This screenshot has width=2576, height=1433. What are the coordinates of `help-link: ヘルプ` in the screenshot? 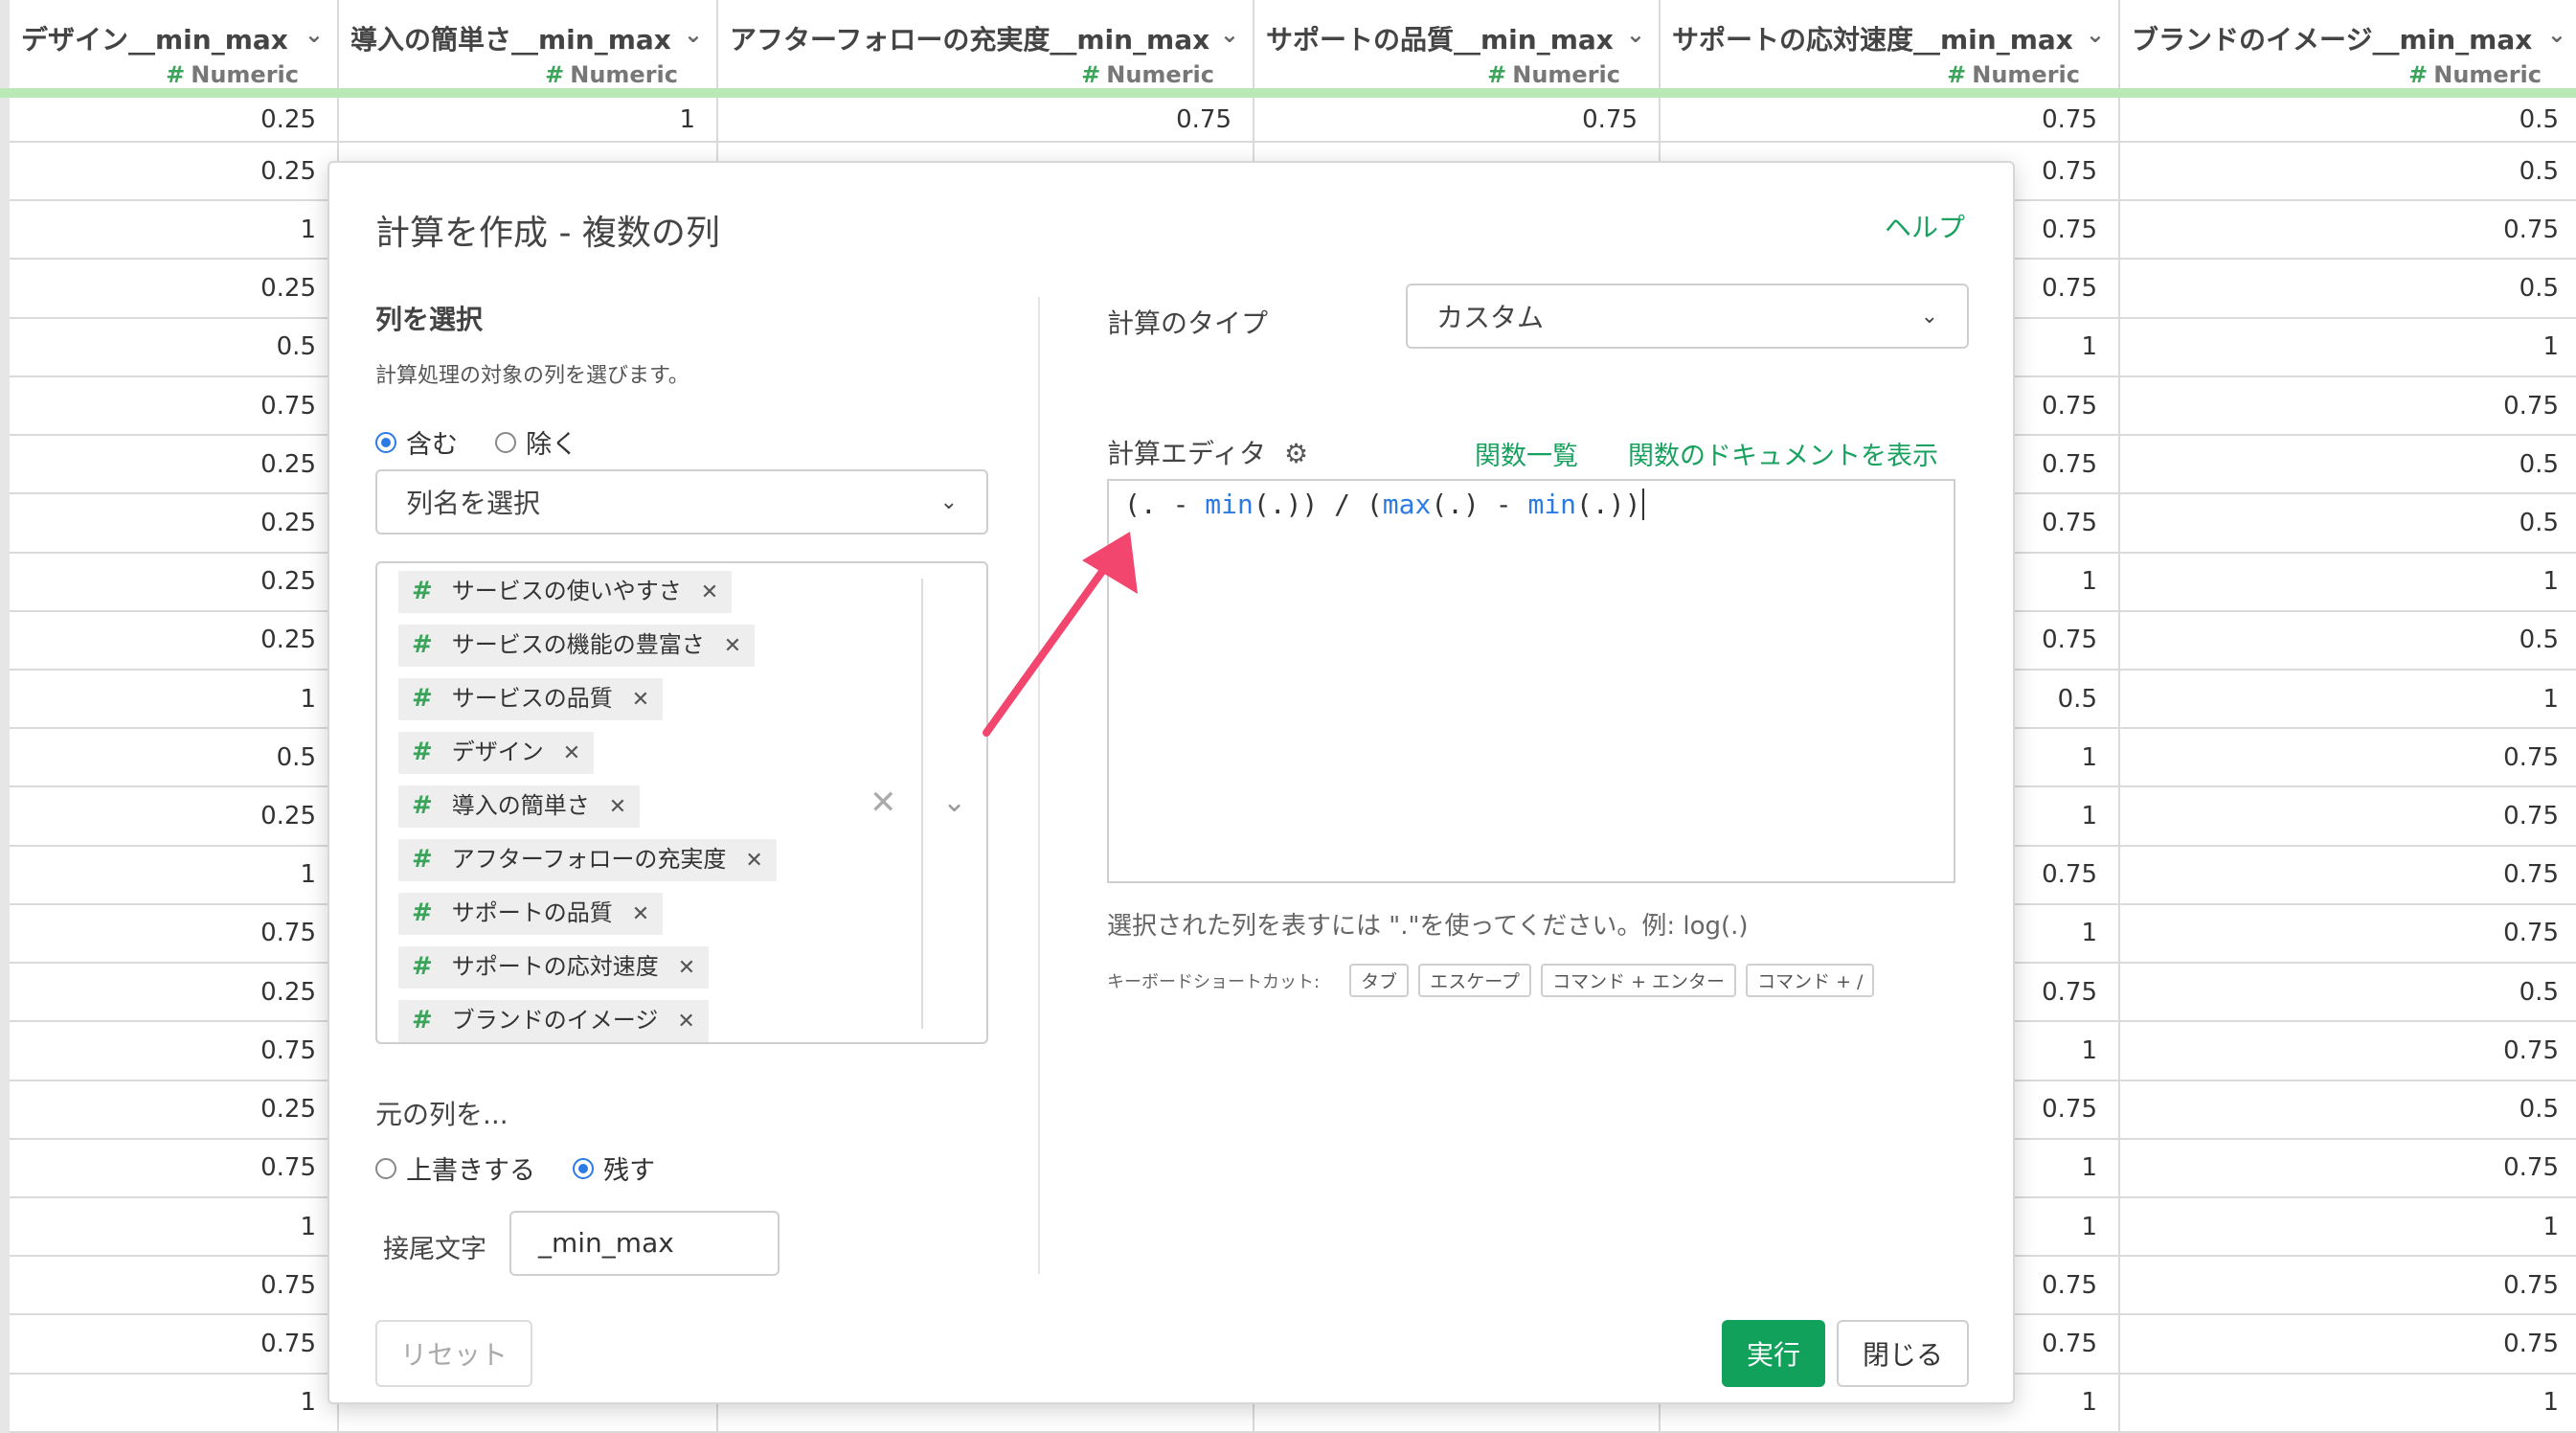 It's located at (1925, 226).